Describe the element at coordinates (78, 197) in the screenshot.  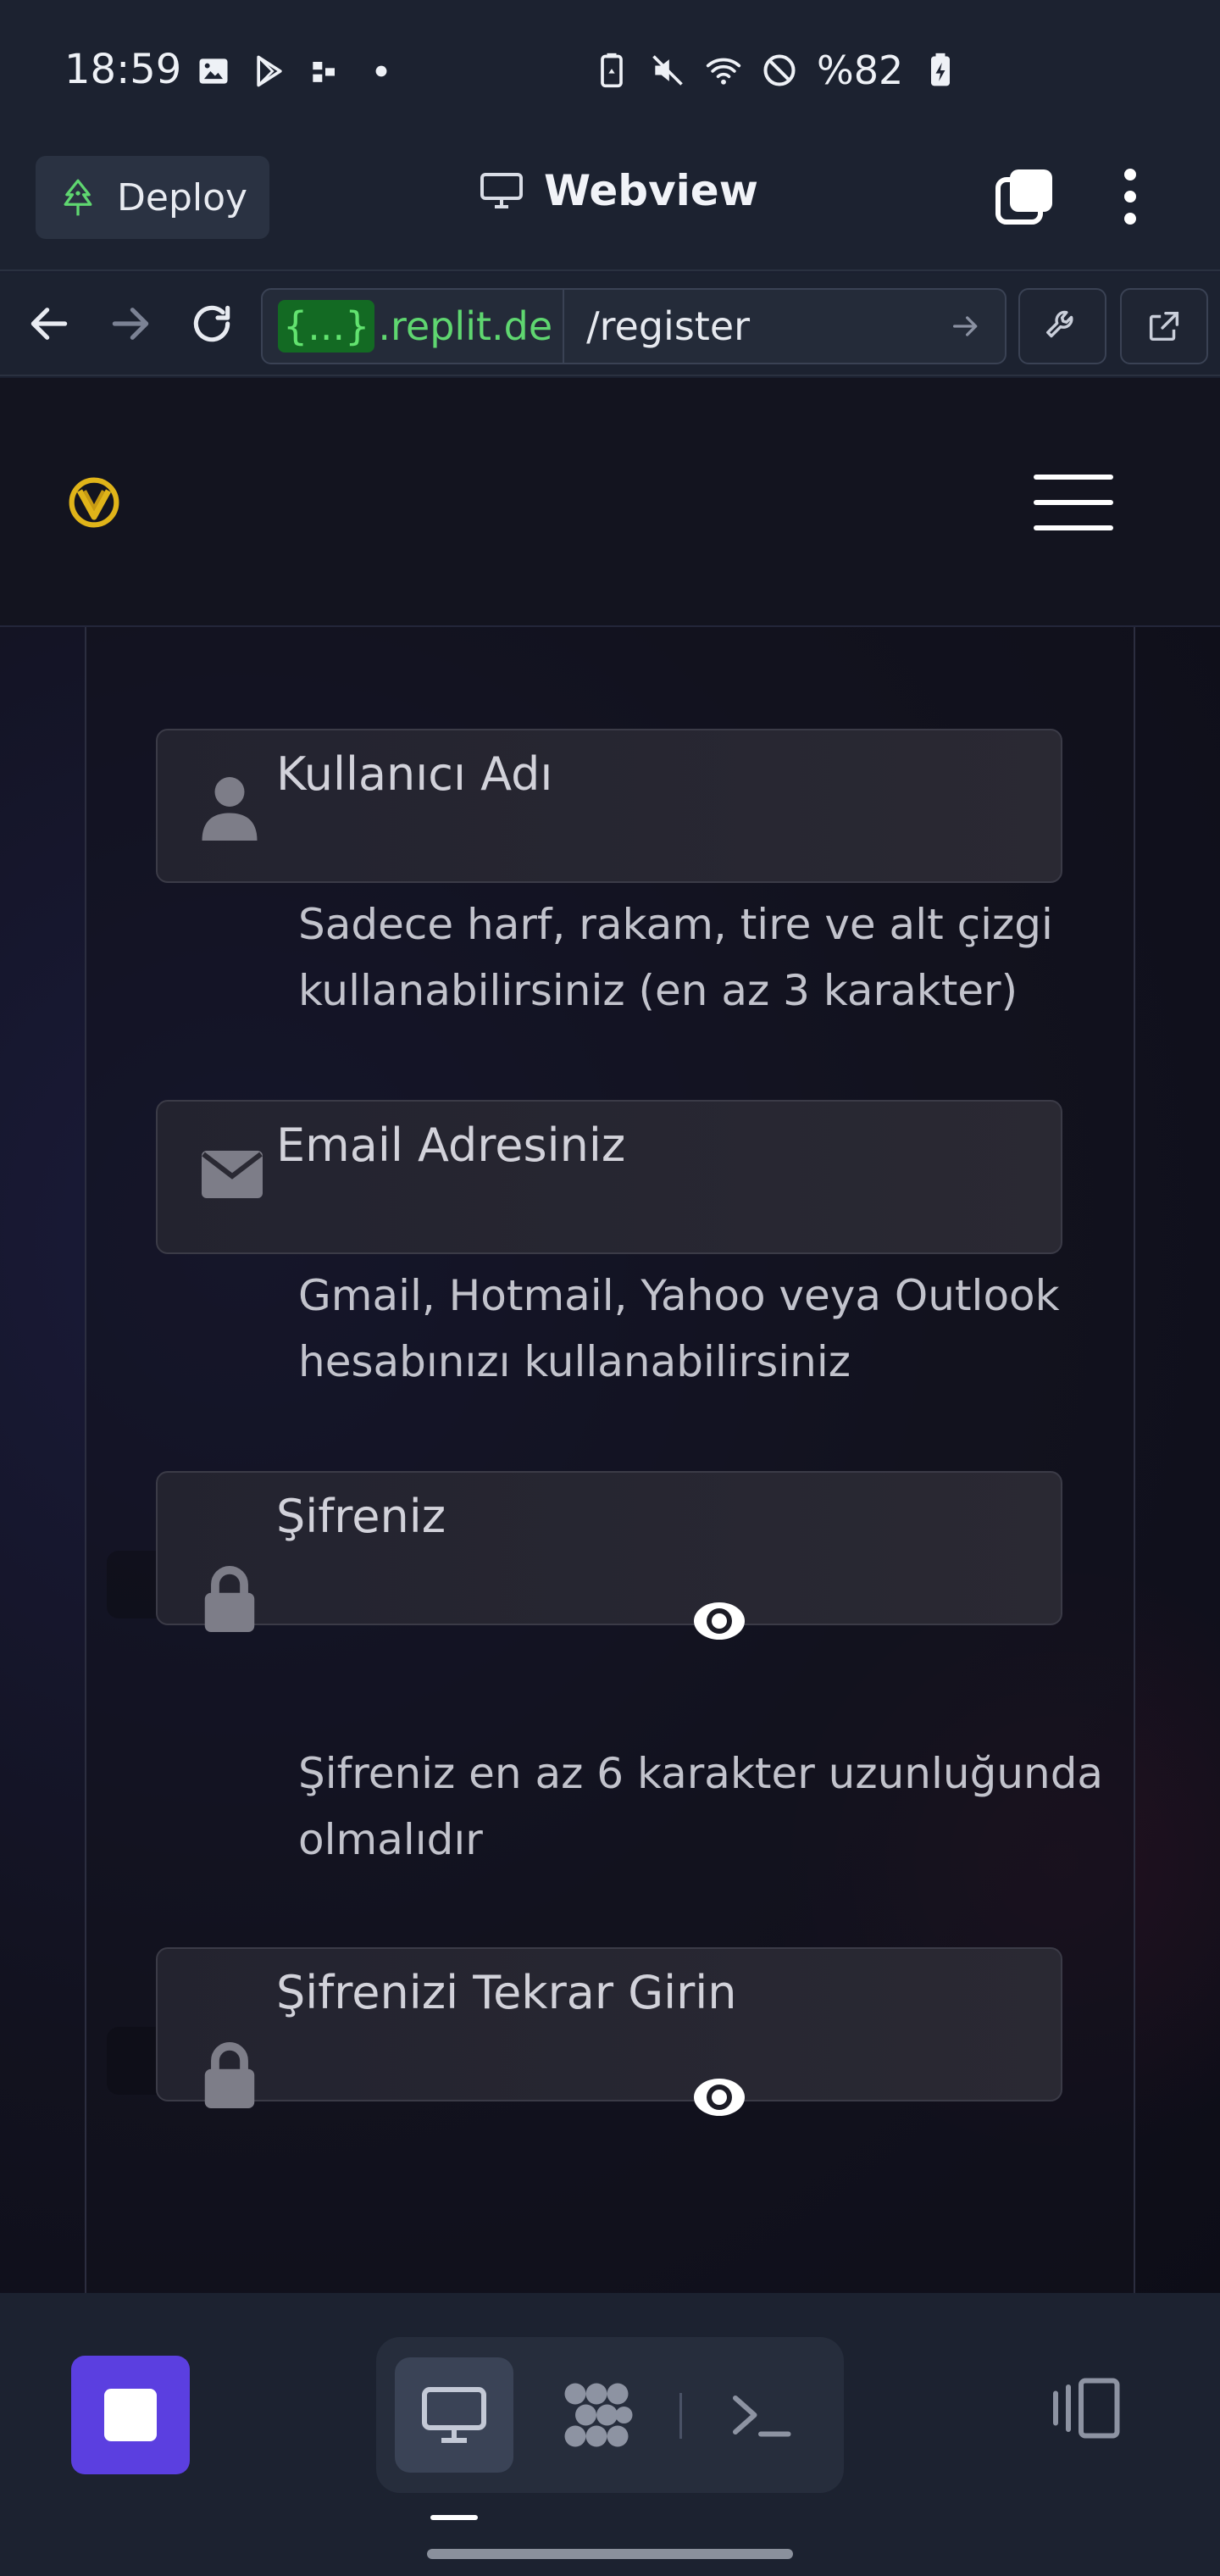
I see `deploy-tree-icon` at that location.